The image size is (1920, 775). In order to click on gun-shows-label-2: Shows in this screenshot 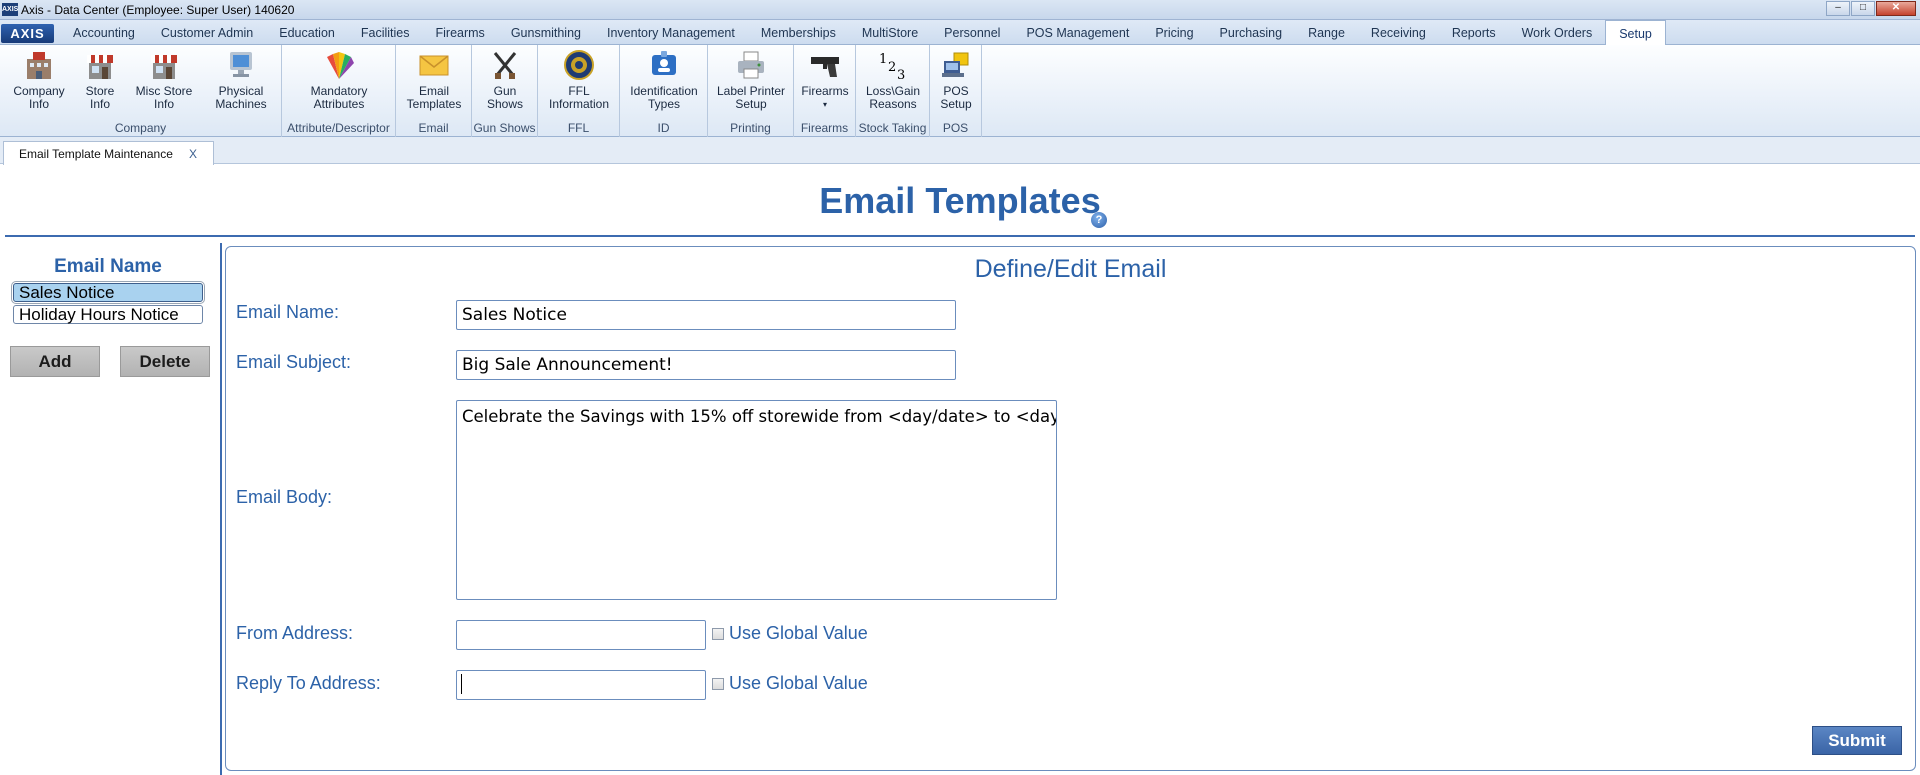, I will do `click(505, 104)`.